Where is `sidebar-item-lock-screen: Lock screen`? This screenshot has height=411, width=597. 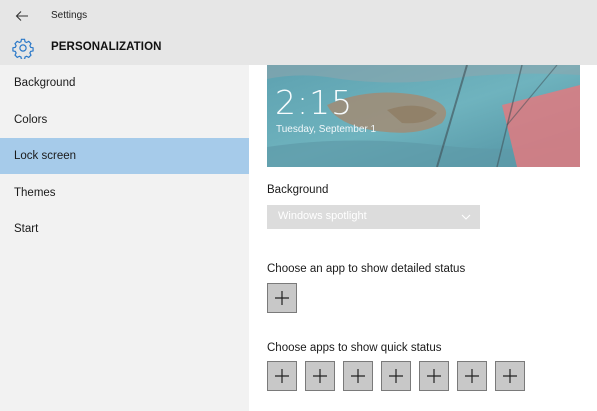 sidebar-item-lock-screen: Lock screen is located at coordinates (124, 156).